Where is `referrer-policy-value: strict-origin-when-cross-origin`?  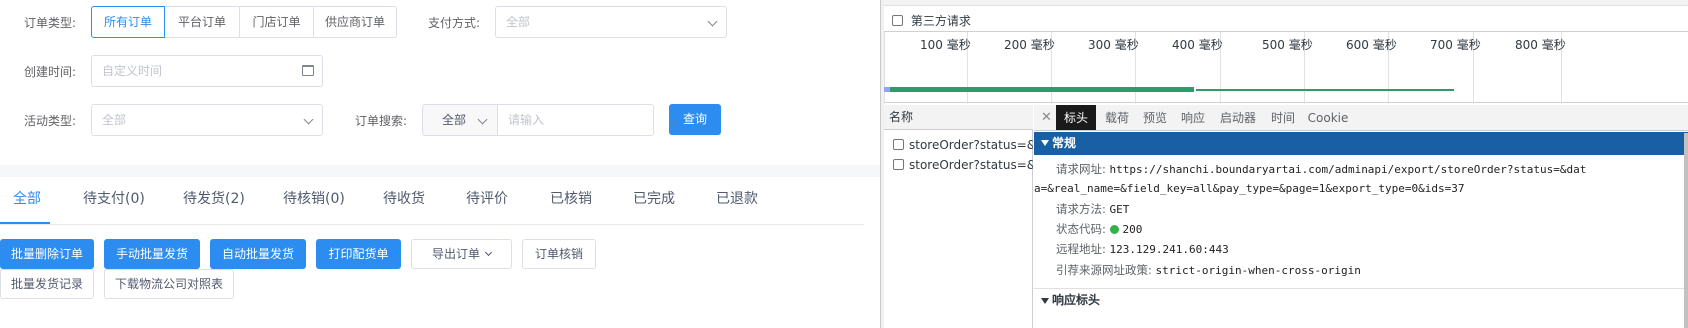 referrer-policy-value: strict-origin-when-cross-origin is located at coordinates (1258, 270).